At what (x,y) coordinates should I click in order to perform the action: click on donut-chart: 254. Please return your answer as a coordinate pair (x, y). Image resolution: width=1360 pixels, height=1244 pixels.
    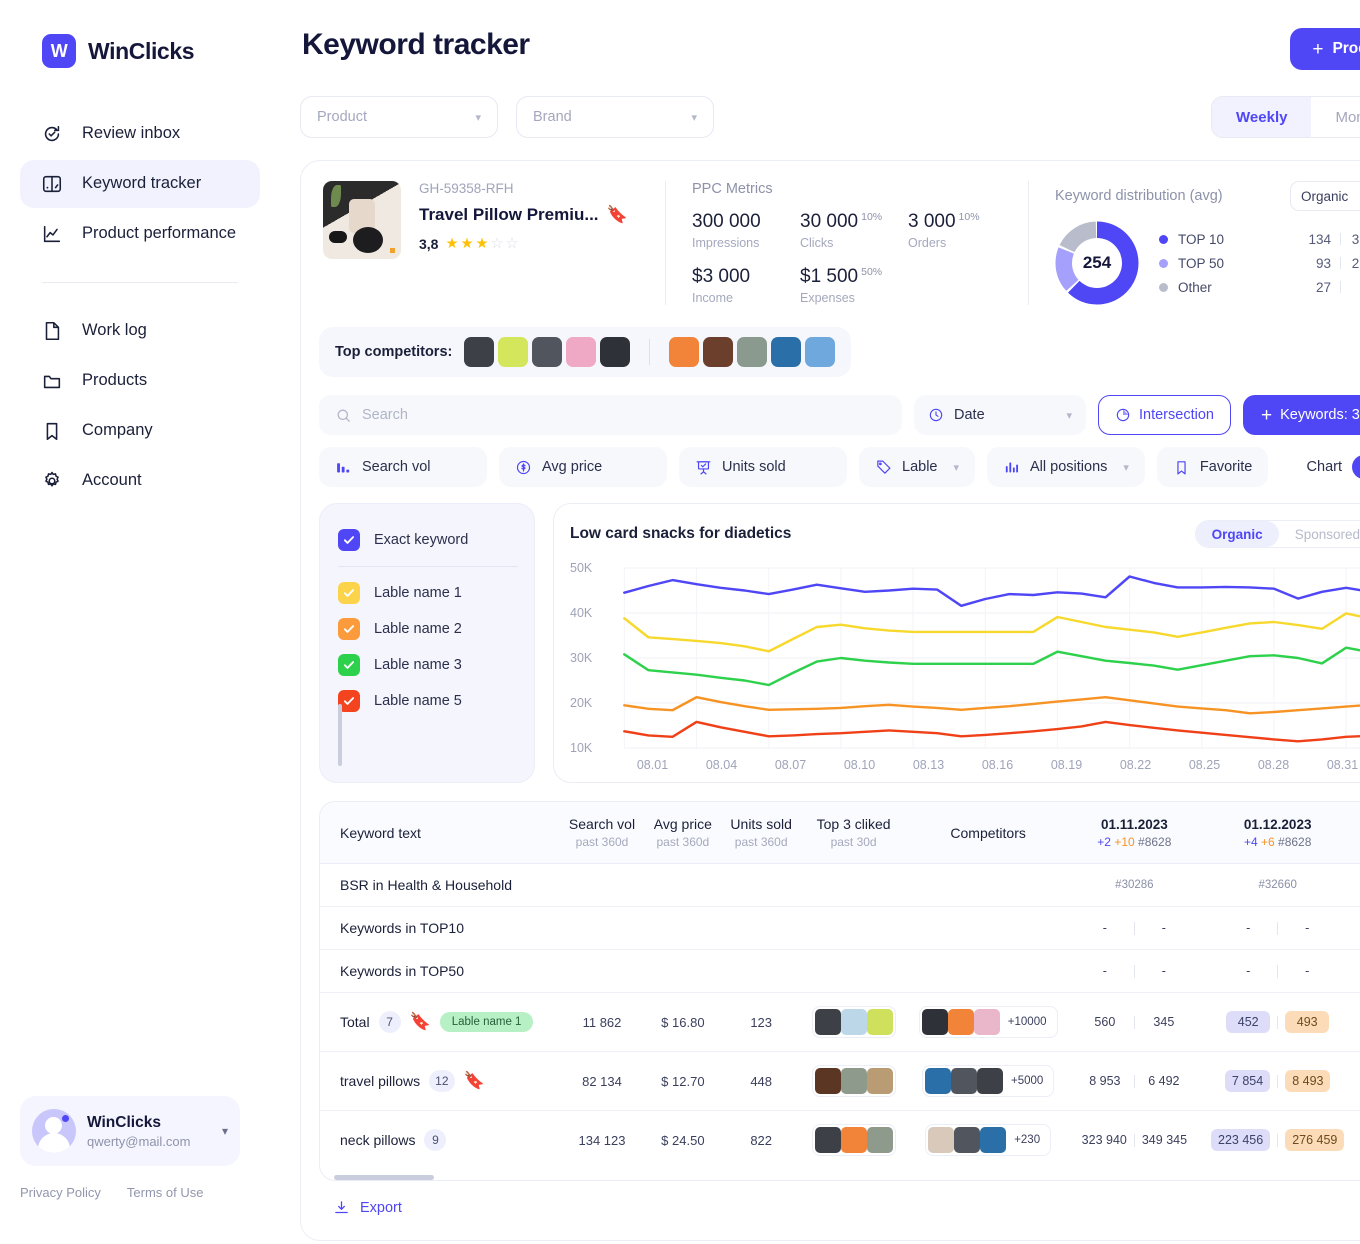
    Looking at the image, I should click on (1097, 263).